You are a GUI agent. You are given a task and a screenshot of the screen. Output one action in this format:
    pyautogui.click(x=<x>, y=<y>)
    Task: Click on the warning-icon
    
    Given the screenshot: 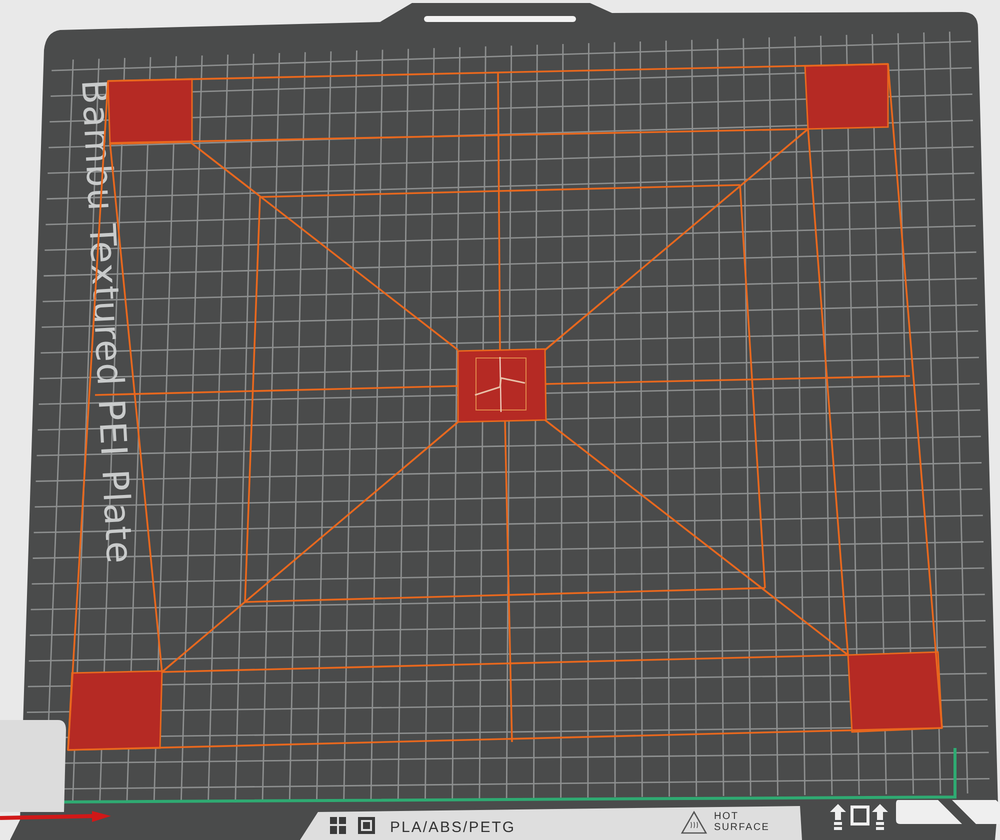 What is the action you would take?
    pyautogui.click(x=694, y=822)
    